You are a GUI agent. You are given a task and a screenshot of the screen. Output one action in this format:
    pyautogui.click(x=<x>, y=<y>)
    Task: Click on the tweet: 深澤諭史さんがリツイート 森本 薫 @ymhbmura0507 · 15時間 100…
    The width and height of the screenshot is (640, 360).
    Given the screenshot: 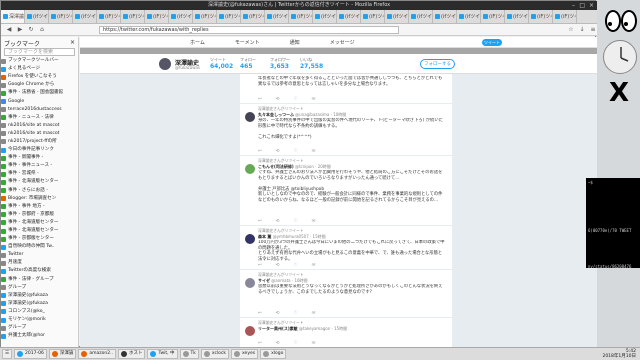 What is the action you would take?
    pyautogui.click(x=346, y=248)
    